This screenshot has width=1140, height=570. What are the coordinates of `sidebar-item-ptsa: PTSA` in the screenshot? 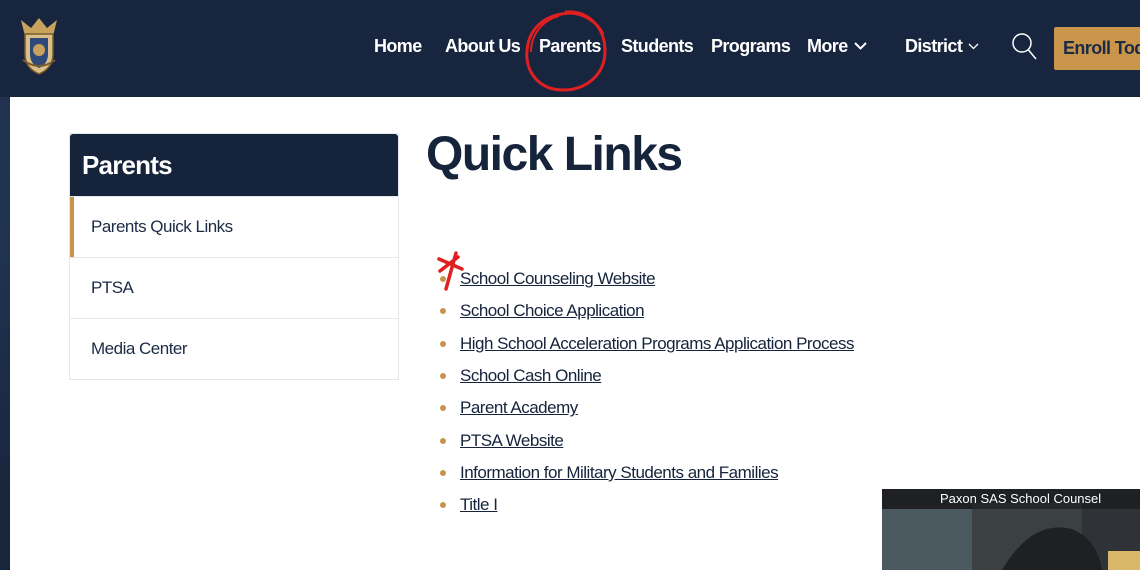 It's located at (234, 287).